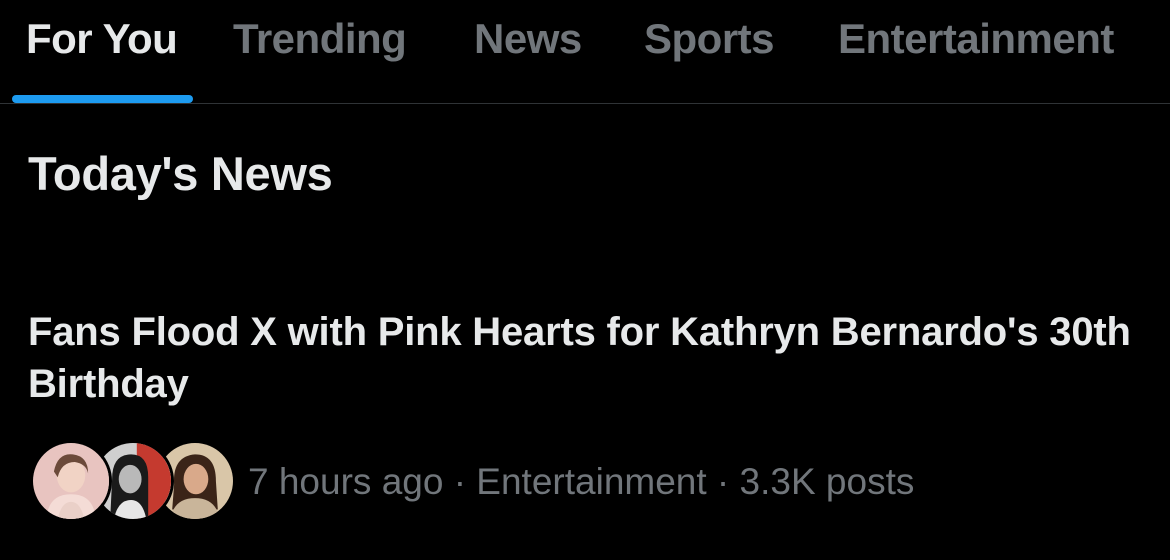 This screenshot has height=560, width=1170. What do you see at coordinates (320, 39) in the screenshot?
I see `tab-trending: Trending` at bounding box center [320, 39].